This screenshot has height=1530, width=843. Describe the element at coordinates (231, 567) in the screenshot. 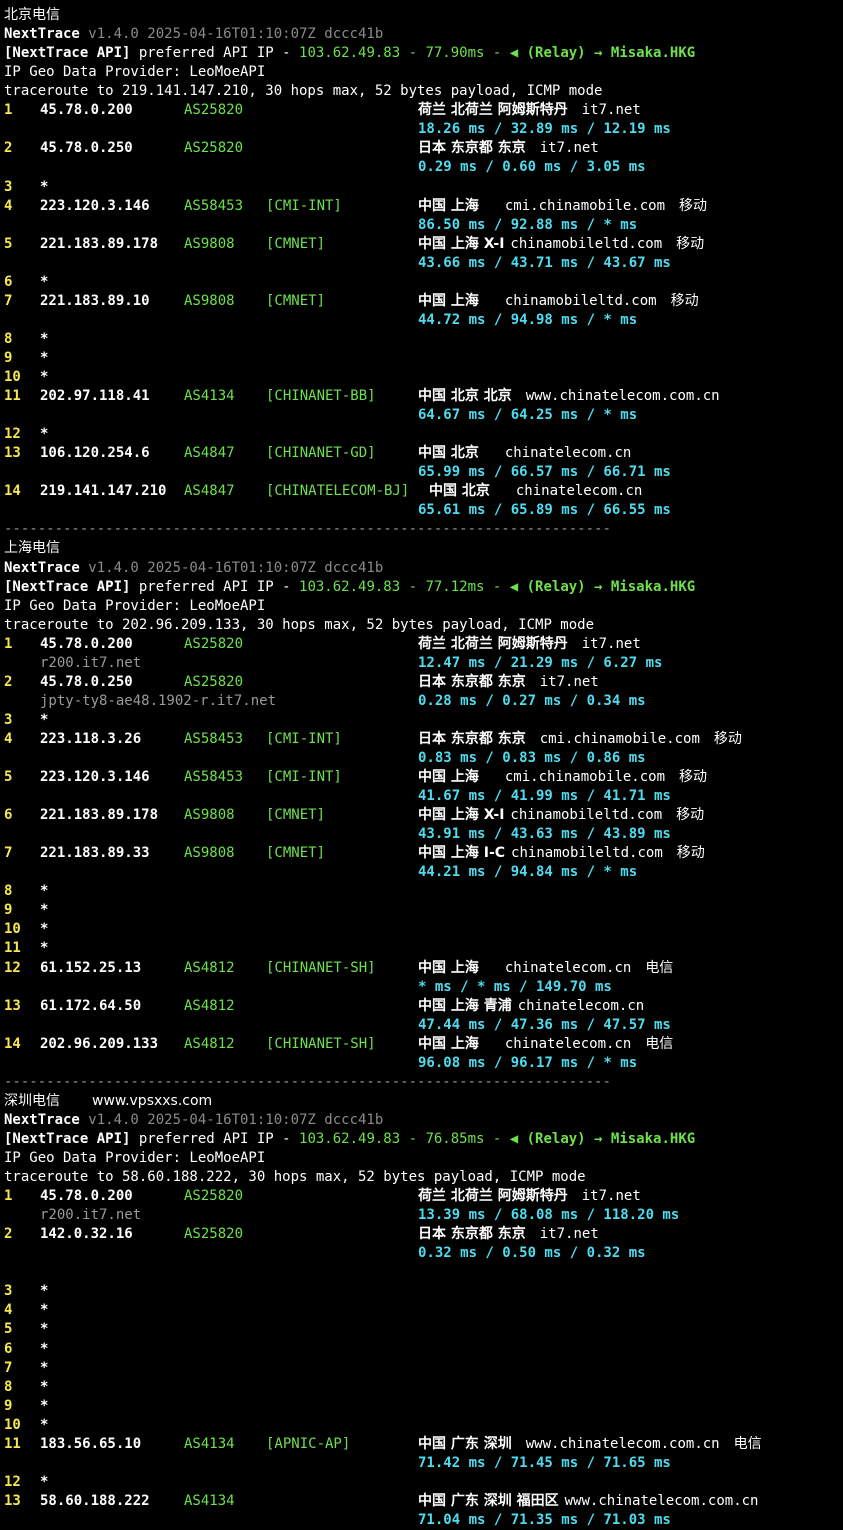

I see `version-info: v1.4.0 2025-04-16T01:10:07Z dccc41b` at that location.